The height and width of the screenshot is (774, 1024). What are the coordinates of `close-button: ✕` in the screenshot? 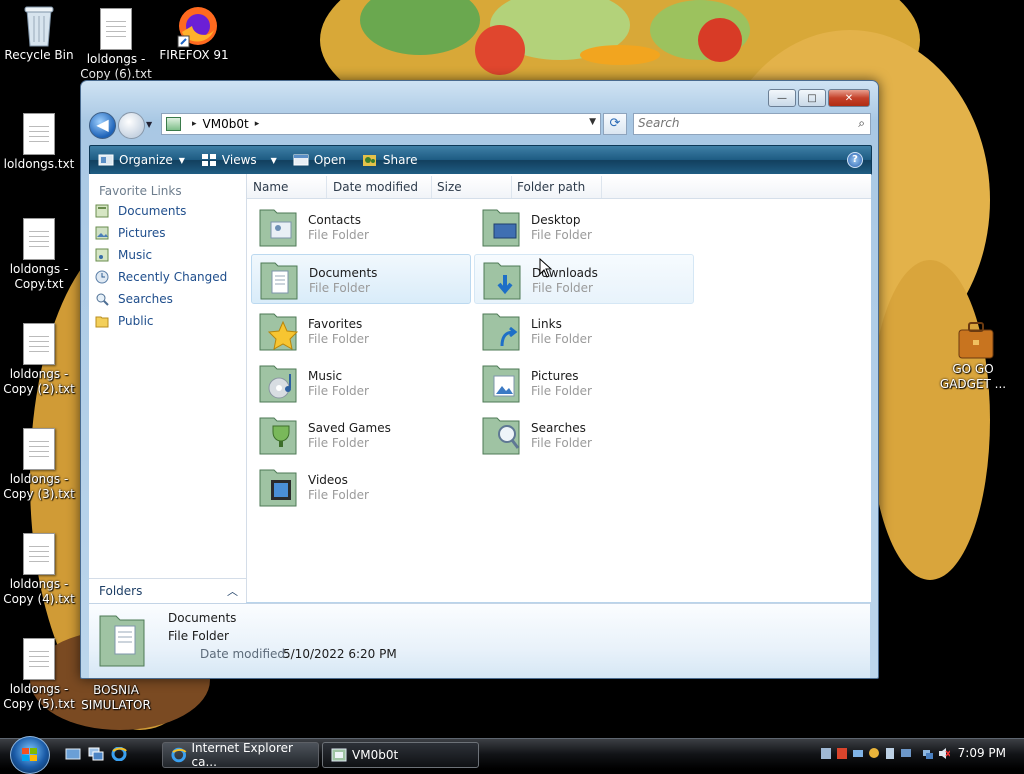 It's located at (849, 98).